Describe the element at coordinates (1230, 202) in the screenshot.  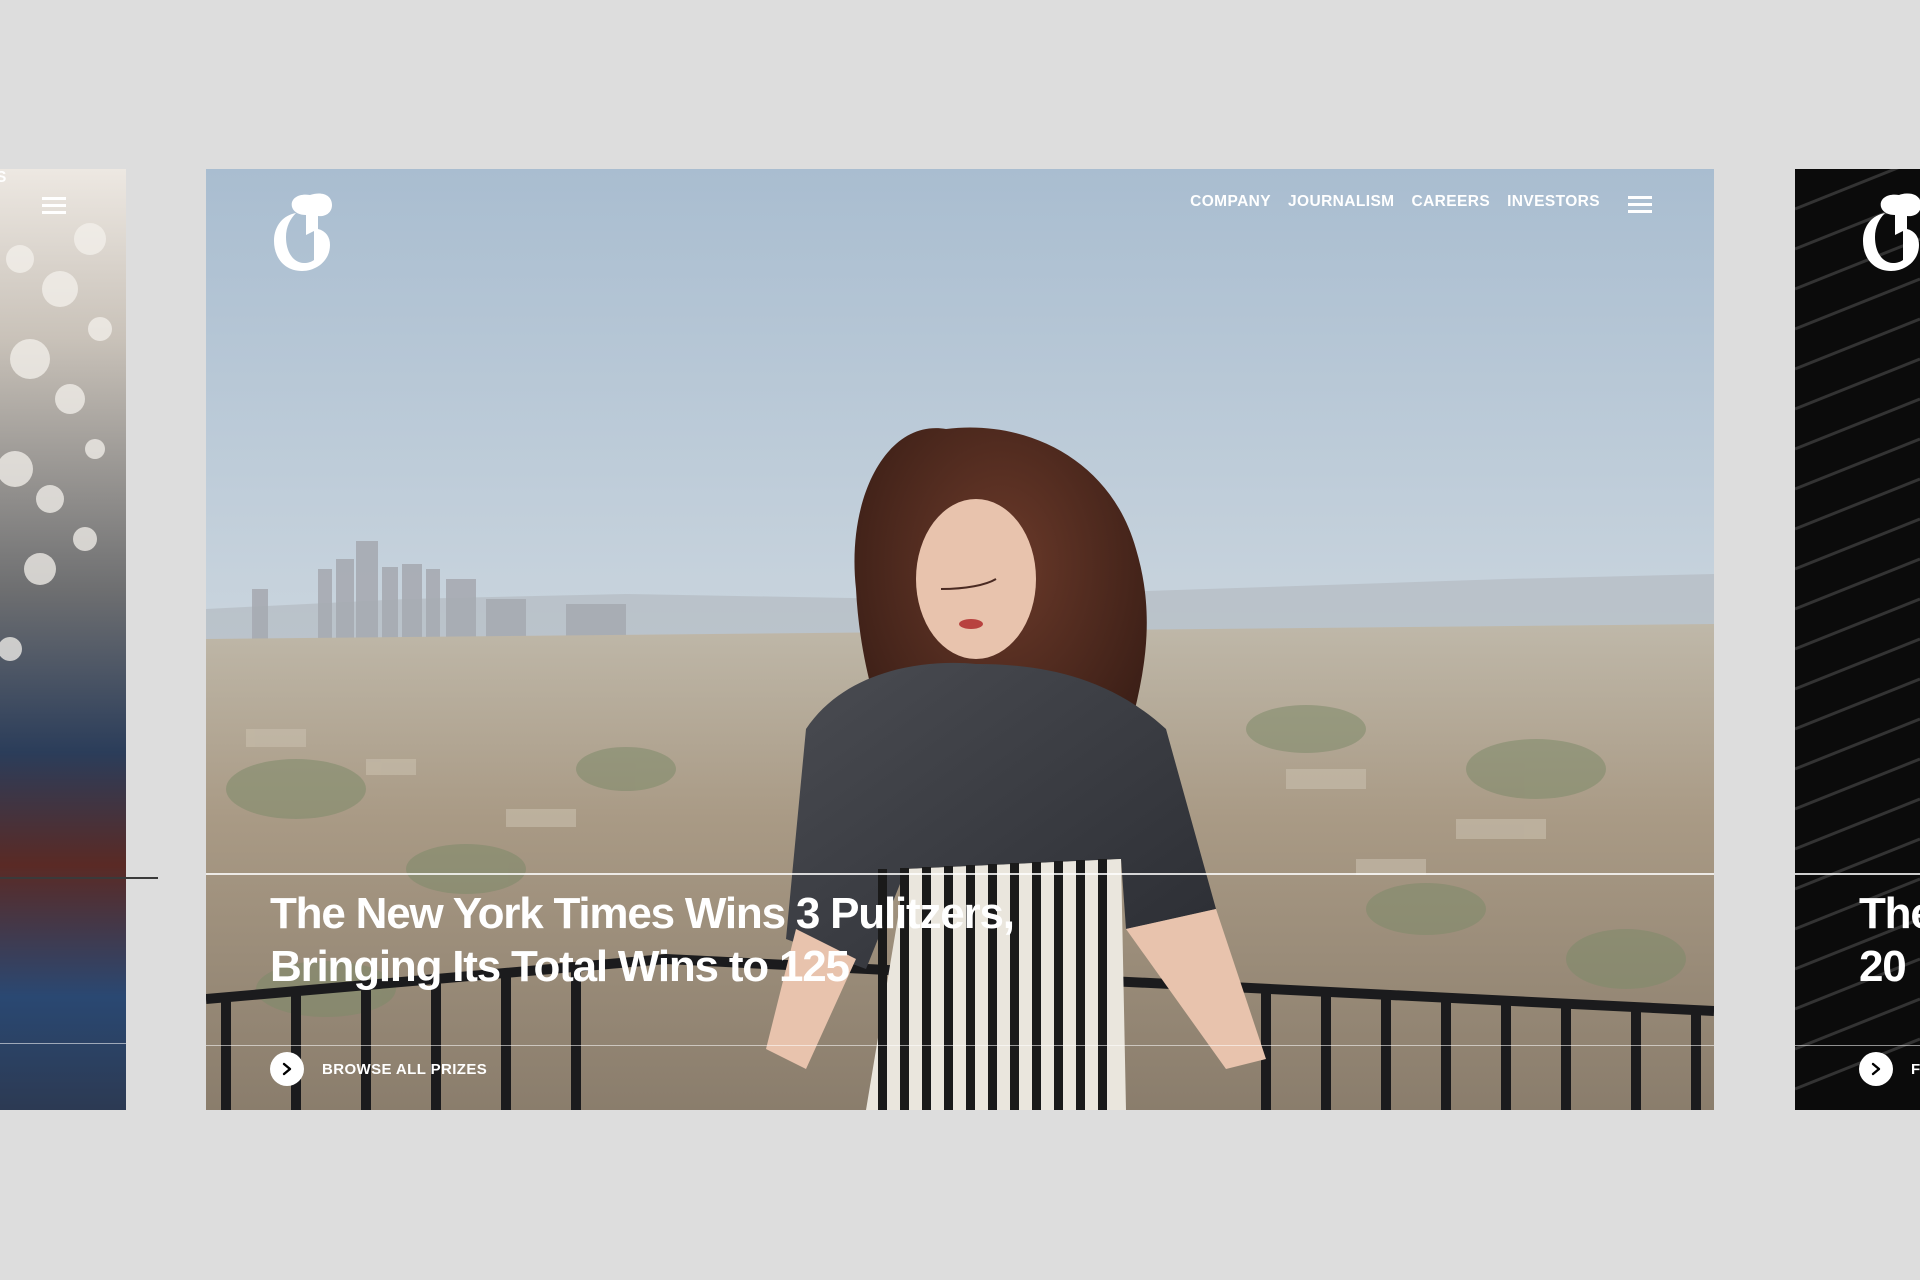
I see `nav-company: COMPANY` at that location.